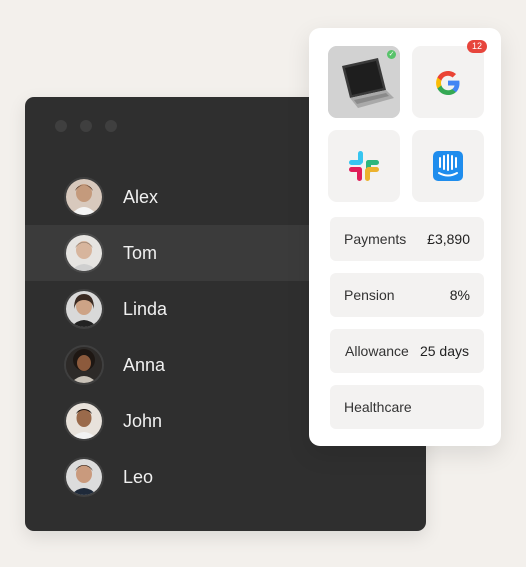 The image size is (526, 567). What do you see at coordinates (375, 239) in the screenshot?
I see `payments-label: Payments` at bounding box center [375, 239].